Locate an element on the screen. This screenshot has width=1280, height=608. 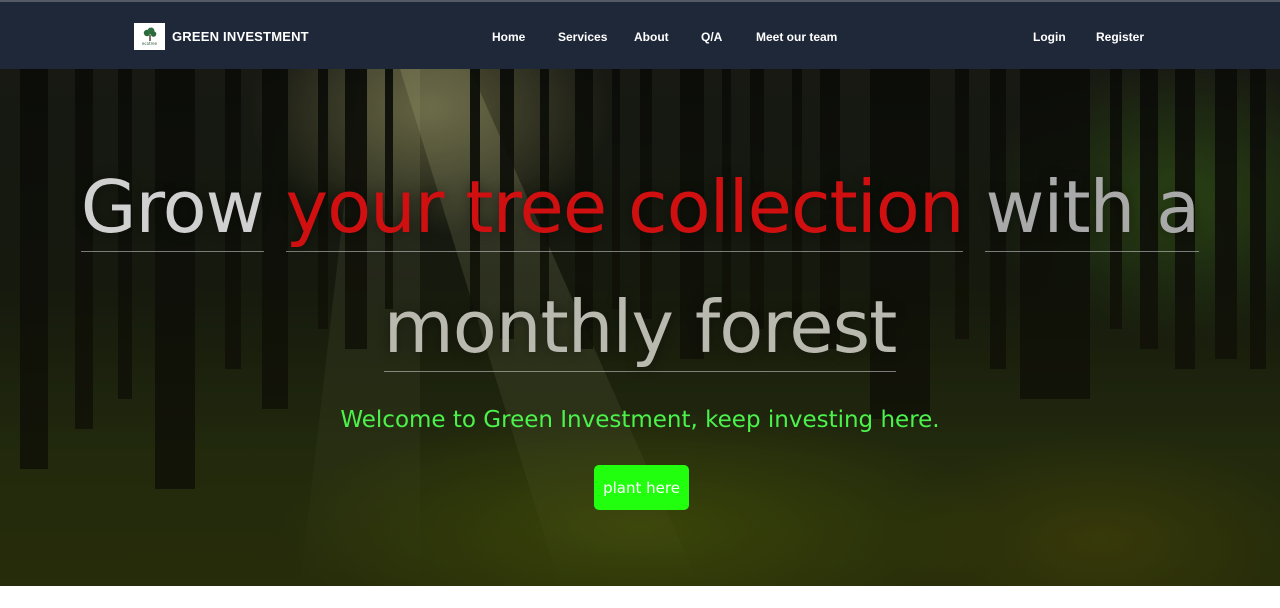
brand: ecotree GREEN INVESTMENT is located at coordinates (221, 36).